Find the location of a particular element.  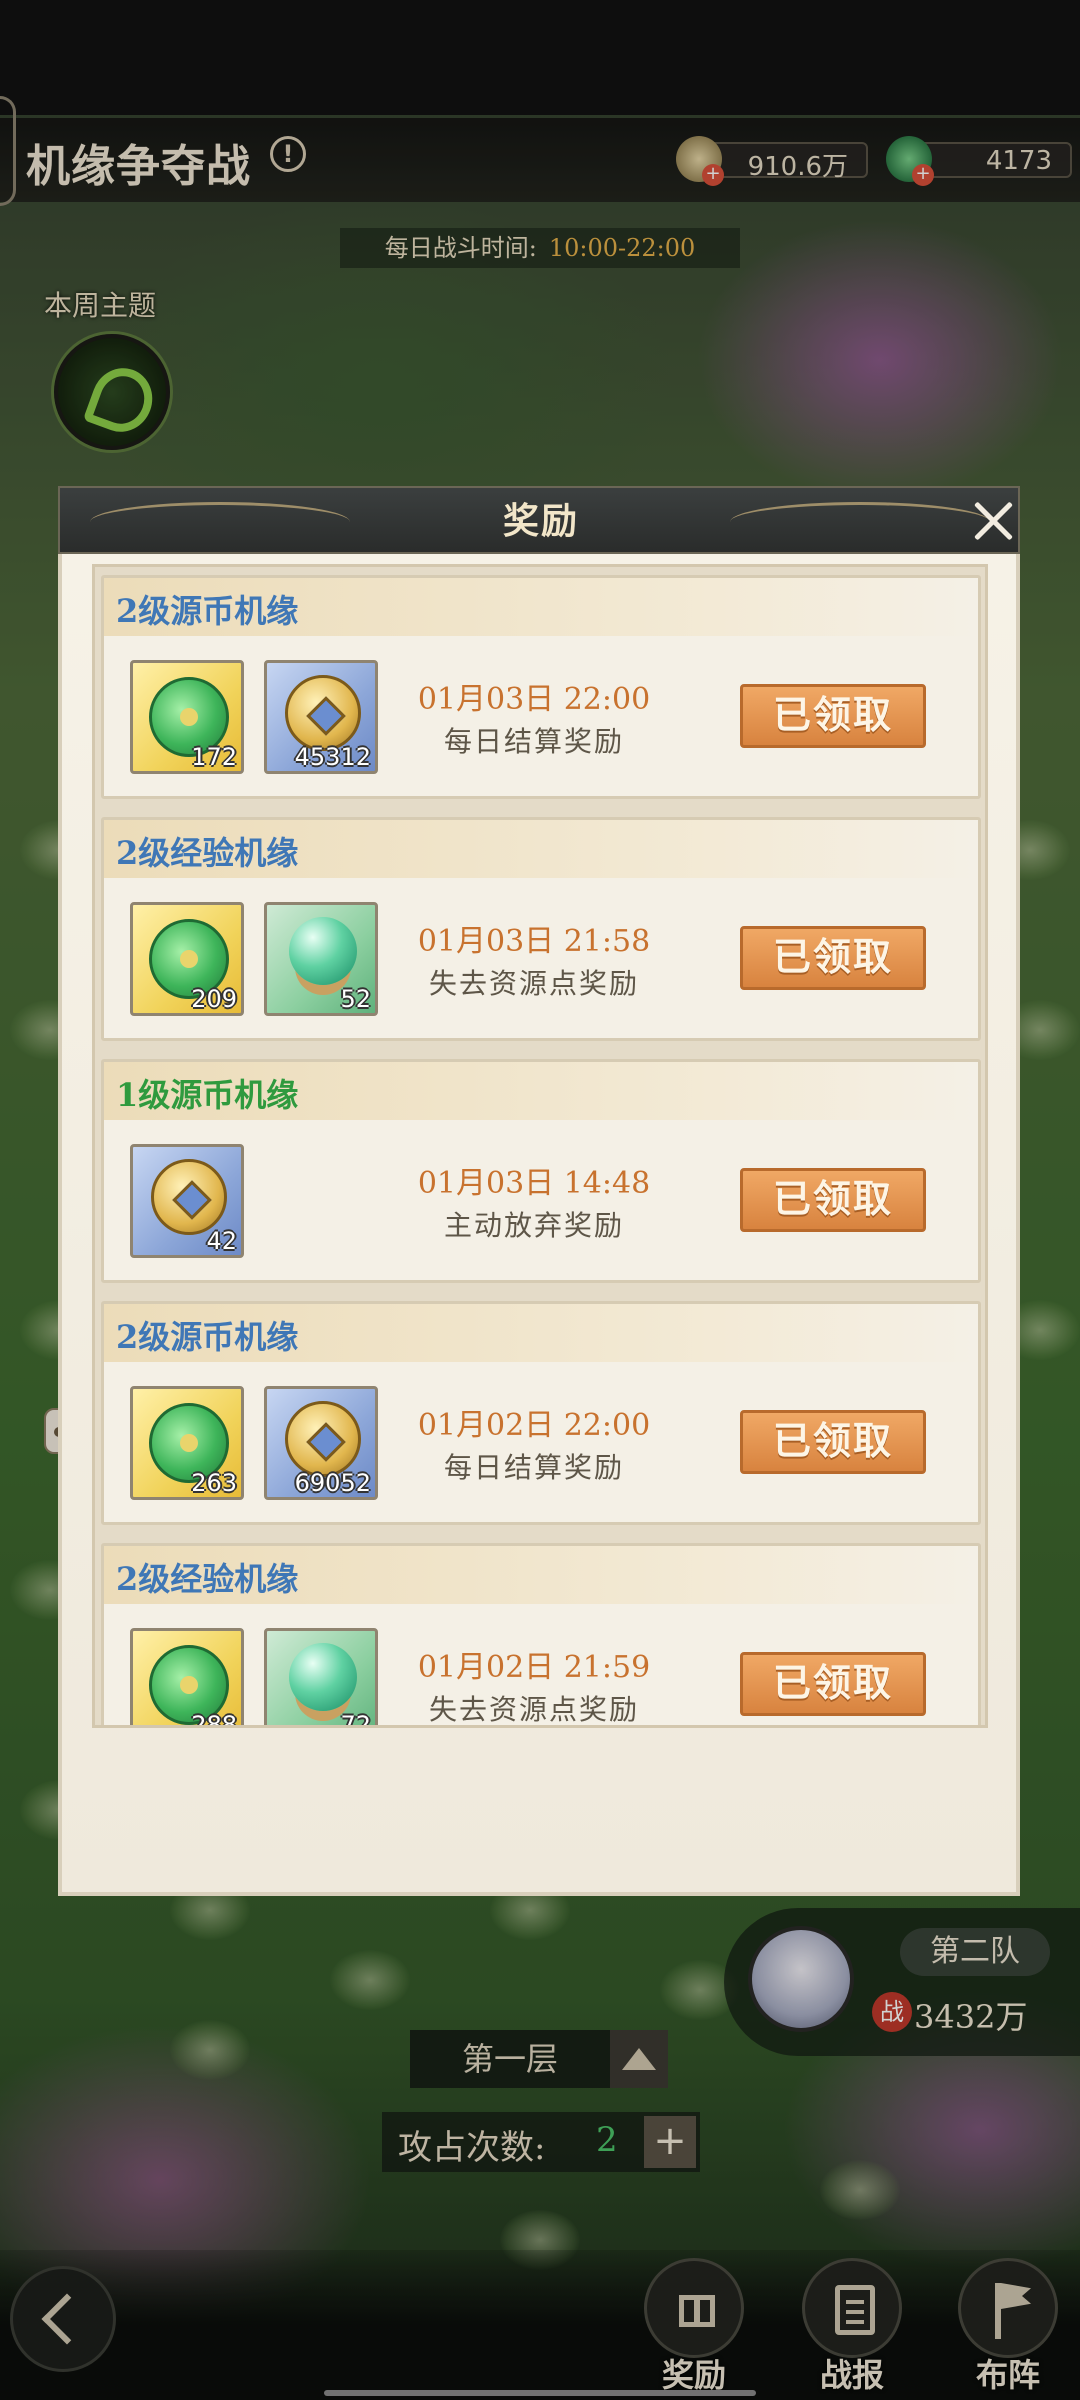

reward-item-coin: 45312 is located at coordinates (321, 717).